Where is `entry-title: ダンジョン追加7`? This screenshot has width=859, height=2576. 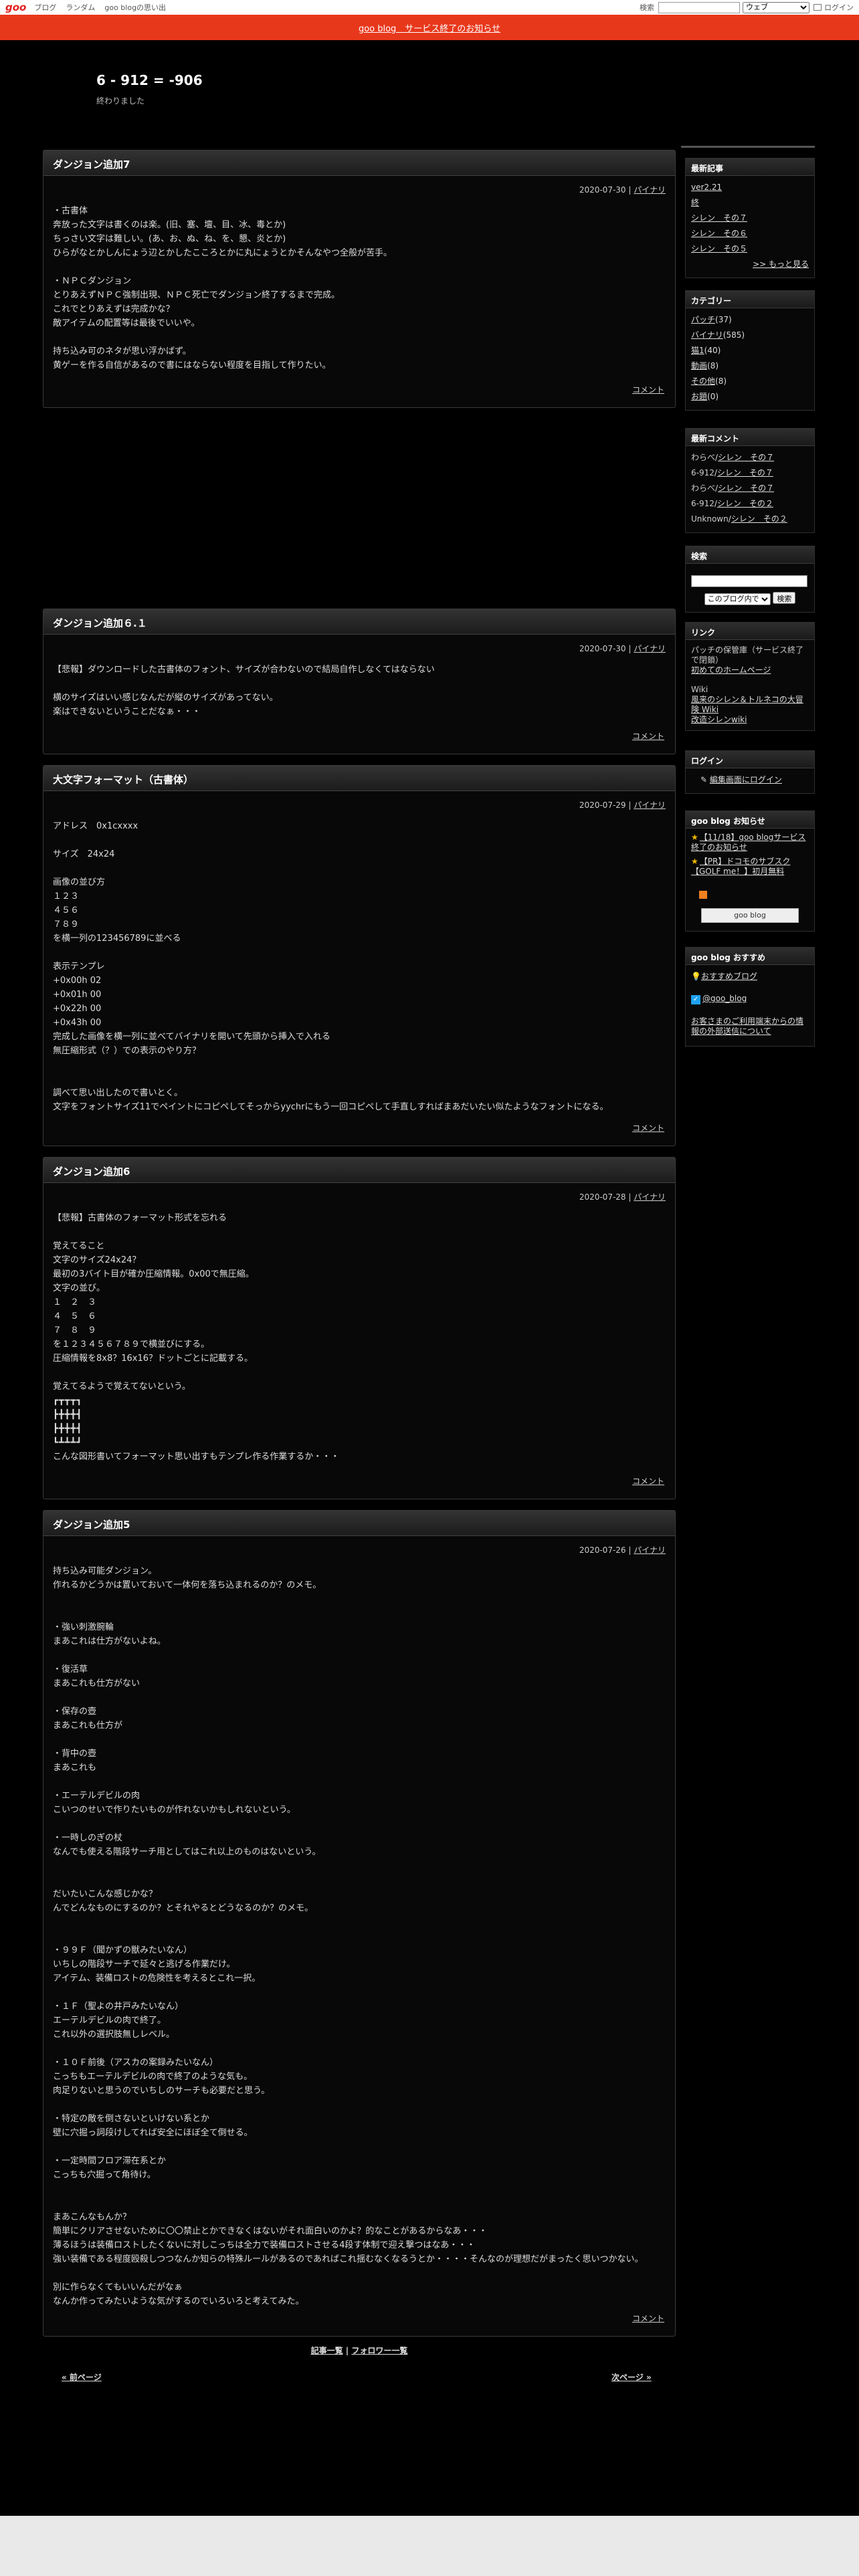
entry-title: ダンジョン追加7 is located at coordinates (359, 163).